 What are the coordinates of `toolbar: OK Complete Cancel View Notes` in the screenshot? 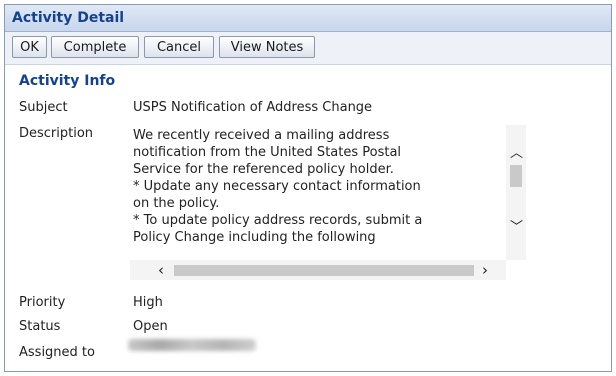 It's located at (308, 48).